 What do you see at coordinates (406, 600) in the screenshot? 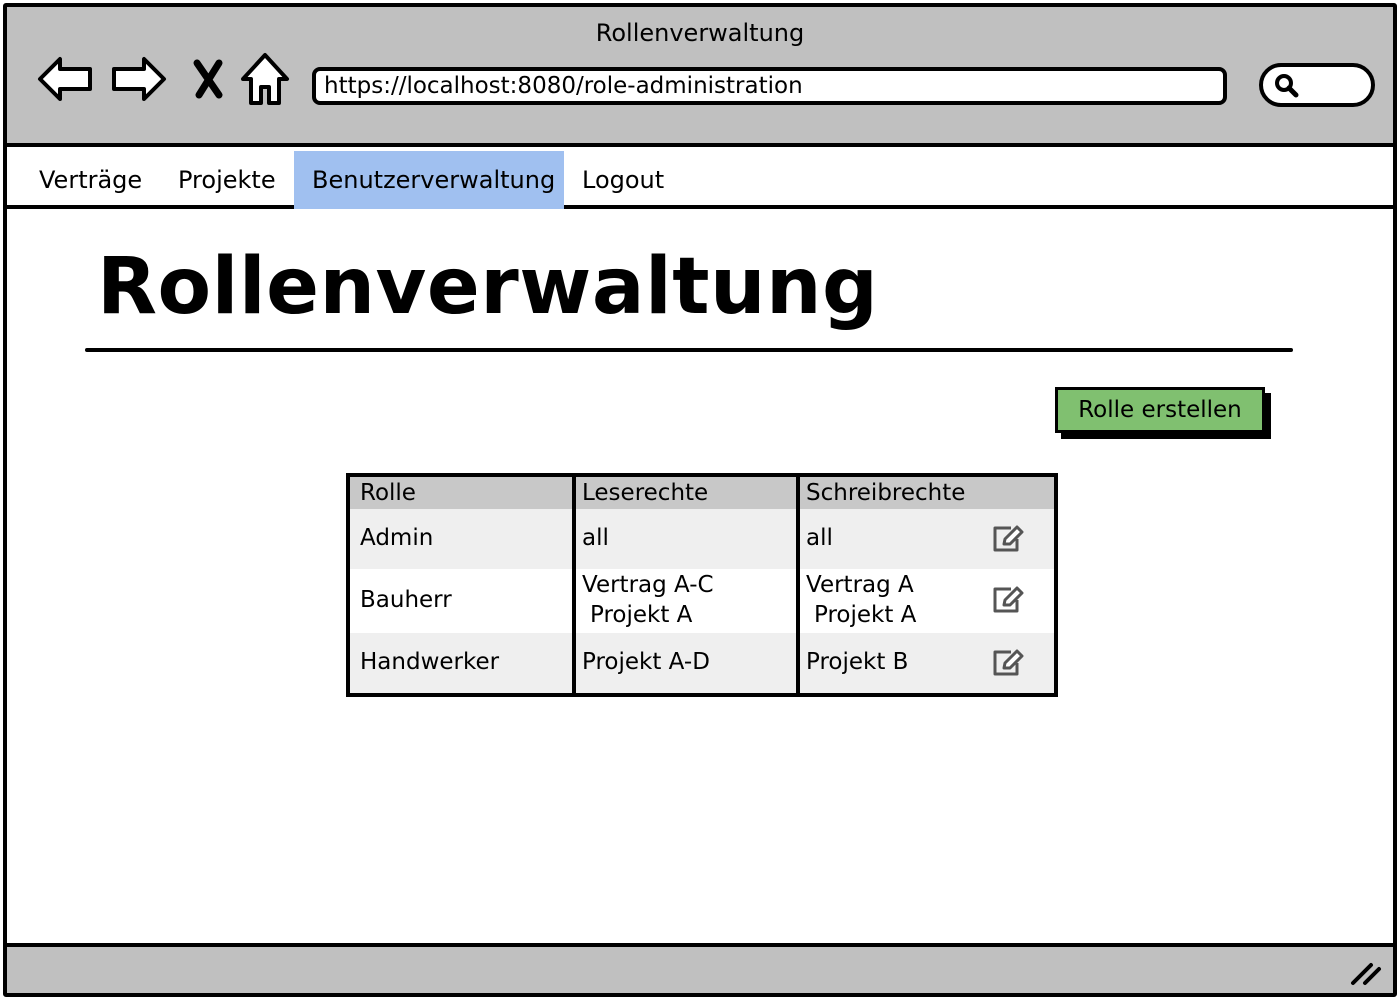
I see `role-name: Bauherr` at bounding box center [406, 600].